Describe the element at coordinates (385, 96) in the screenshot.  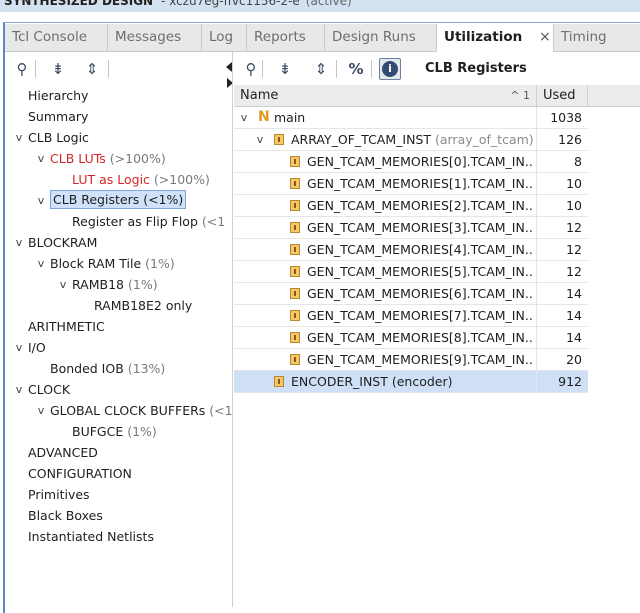
I see `column-header-name: Name ^ 1` at that location.